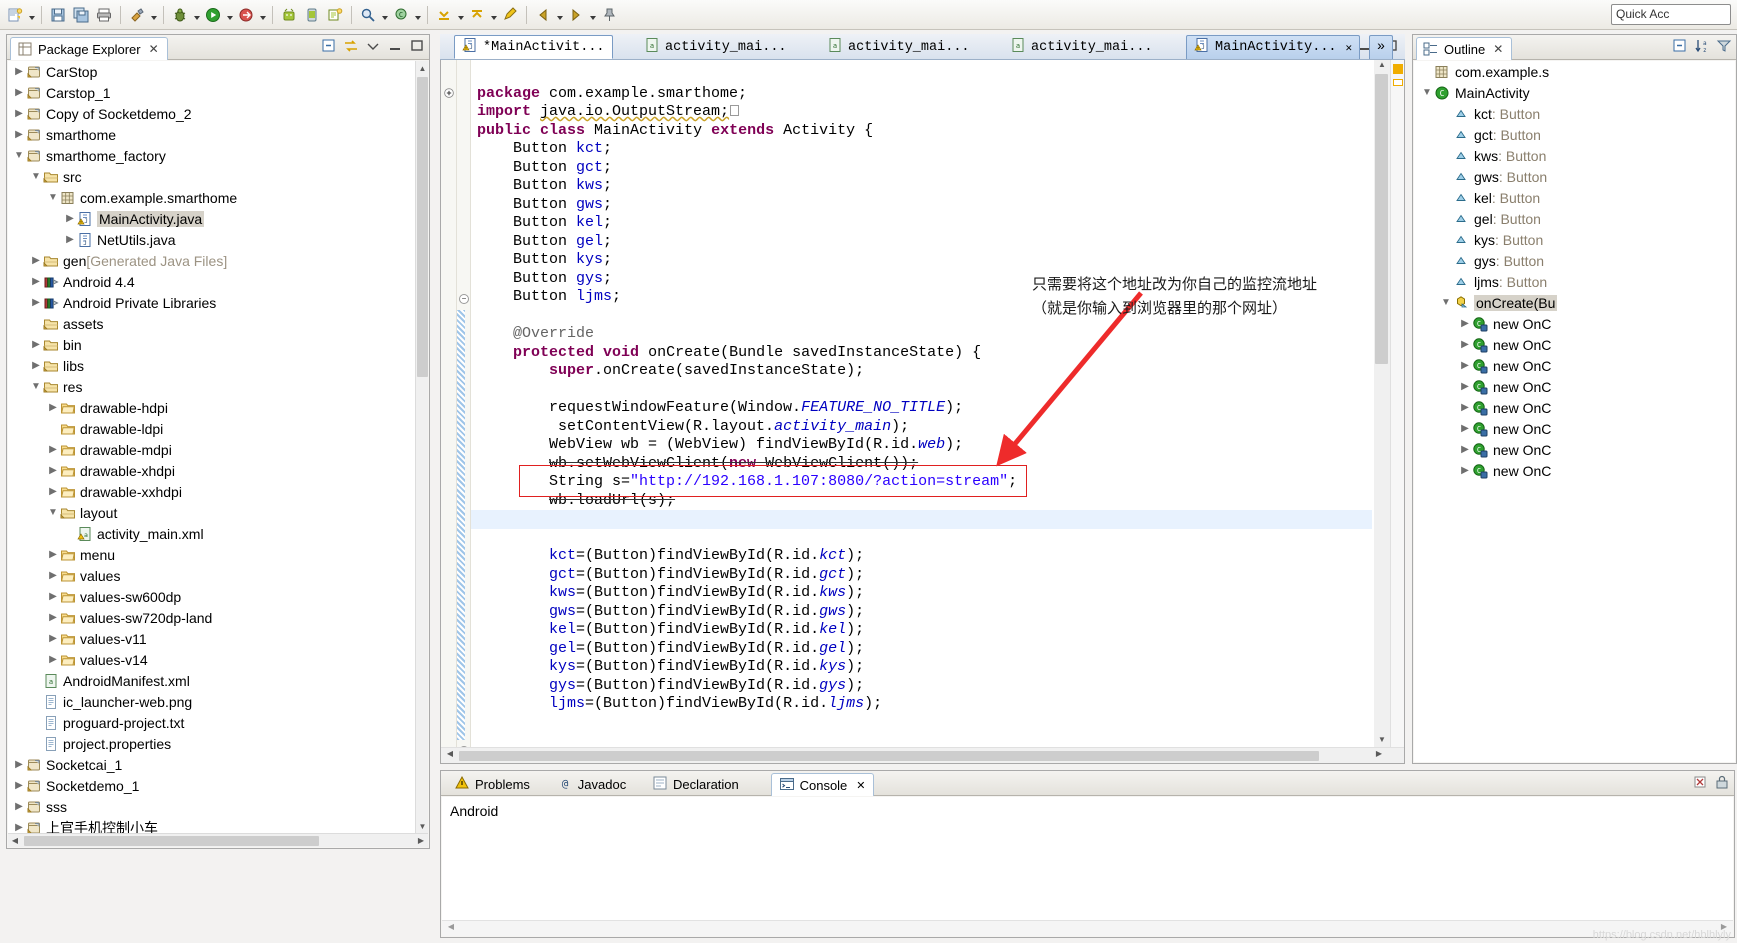  I want to click on tree-item-libs: ▶ libs, so click(211, 365).